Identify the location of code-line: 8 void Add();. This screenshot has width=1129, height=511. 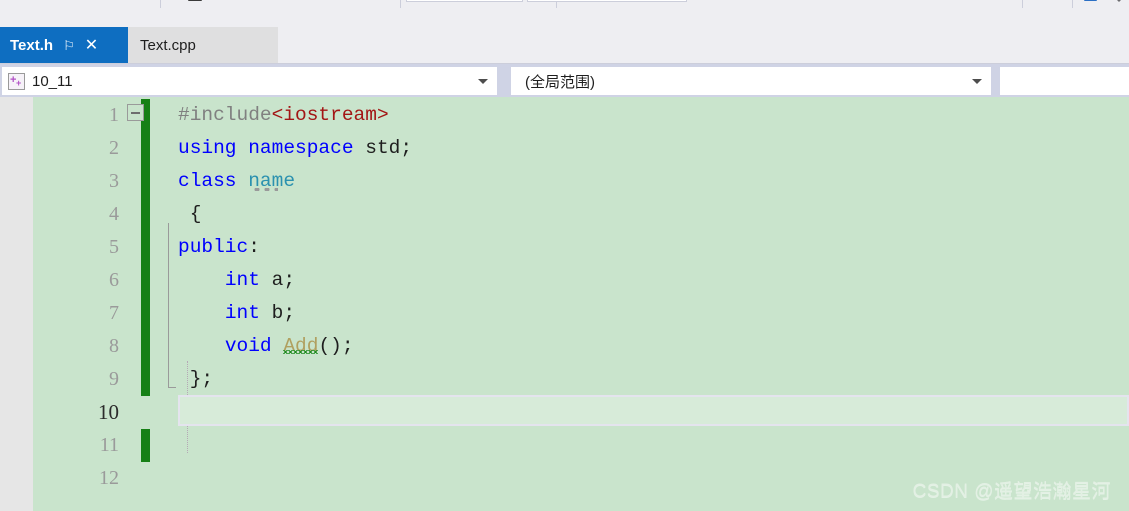
(581, 346).